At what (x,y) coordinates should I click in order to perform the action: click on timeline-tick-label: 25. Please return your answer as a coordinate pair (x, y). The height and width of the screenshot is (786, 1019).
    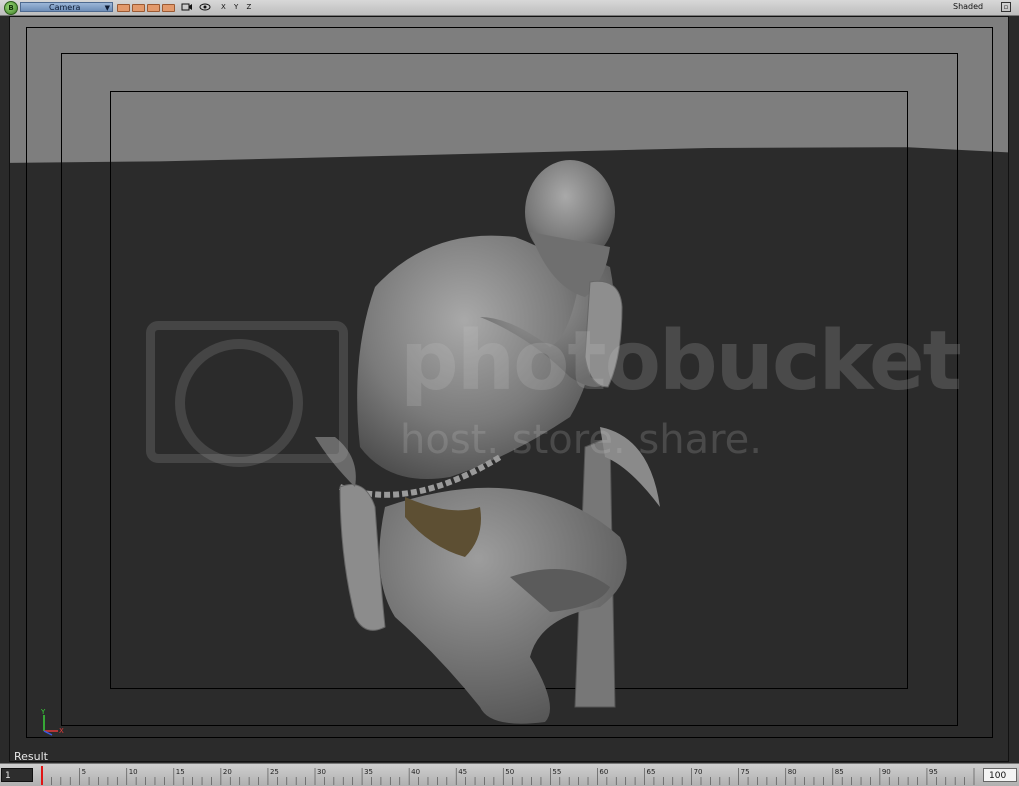
    Looking at the image, I should click on (274, 772).